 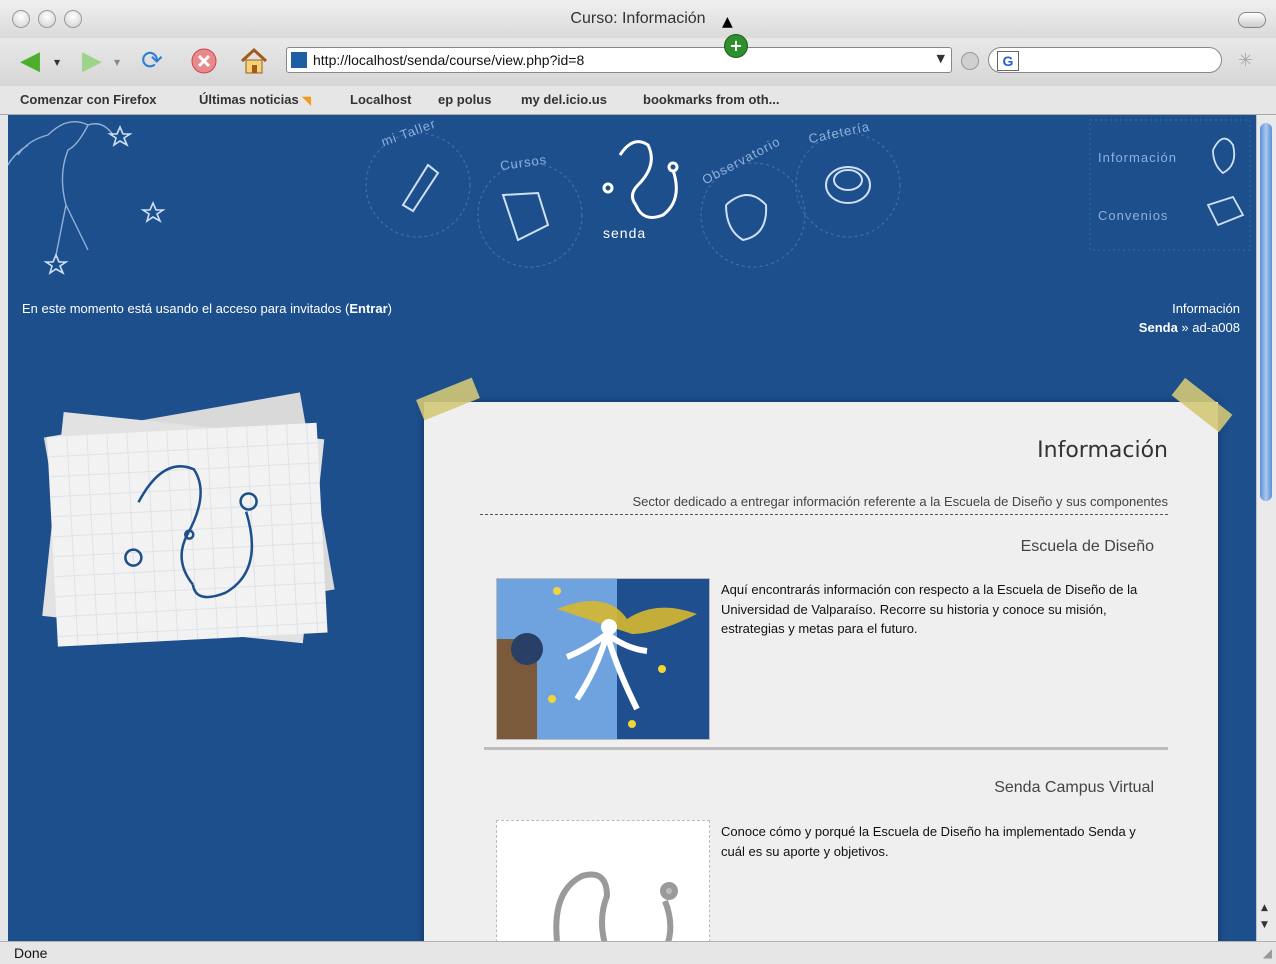 I want to click on breadcrumb: Senda » ad-a008, so click(x=1189, y=327).